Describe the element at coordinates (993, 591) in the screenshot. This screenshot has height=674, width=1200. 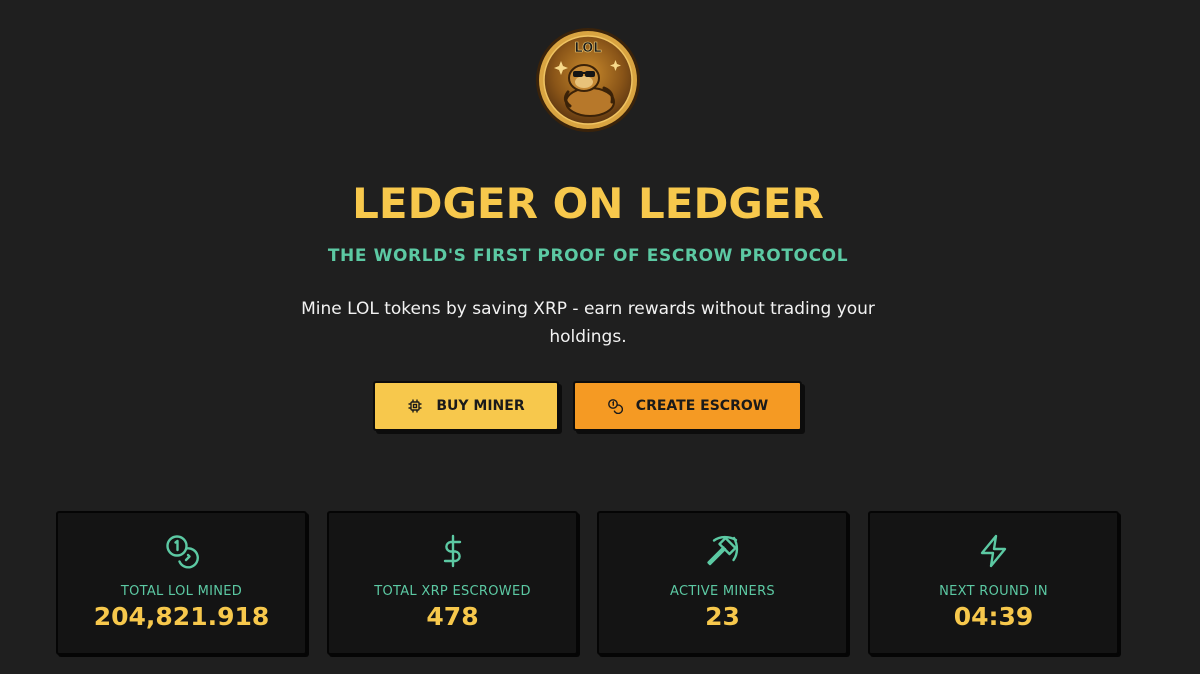
I see `stat-label: NEXT ROUND IN` at that location.